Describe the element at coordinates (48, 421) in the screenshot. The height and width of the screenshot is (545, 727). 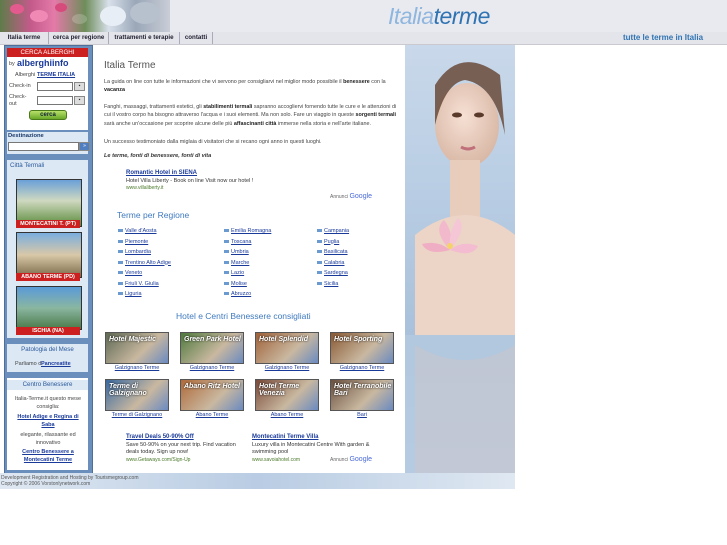
I see `hotel-adige-link: Hotel Adige e Regina di Saba` at that location.